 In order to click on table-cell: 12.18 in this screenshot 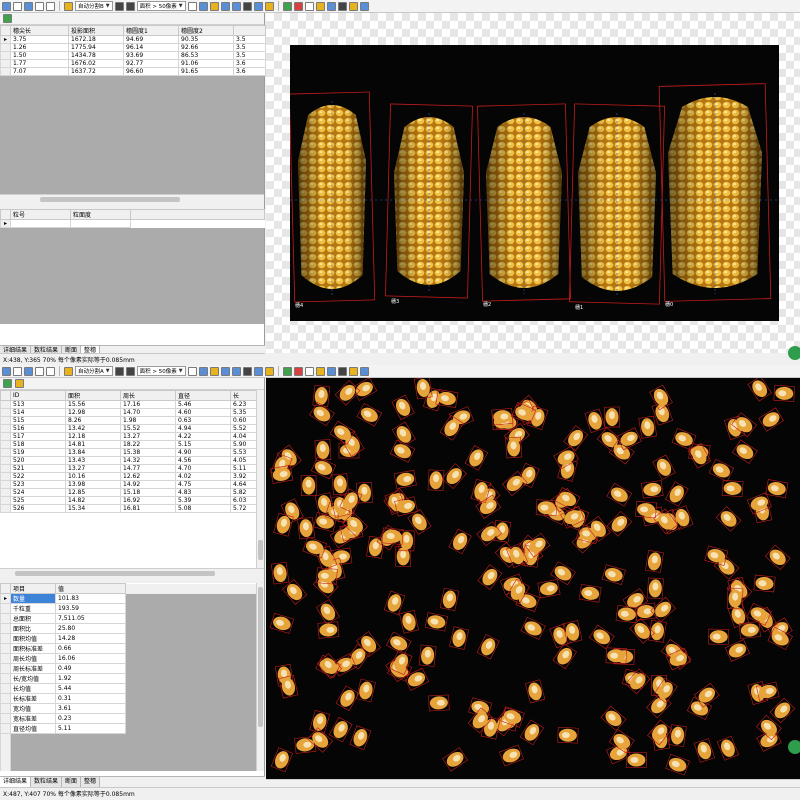, I will do `click(93, 436)`.